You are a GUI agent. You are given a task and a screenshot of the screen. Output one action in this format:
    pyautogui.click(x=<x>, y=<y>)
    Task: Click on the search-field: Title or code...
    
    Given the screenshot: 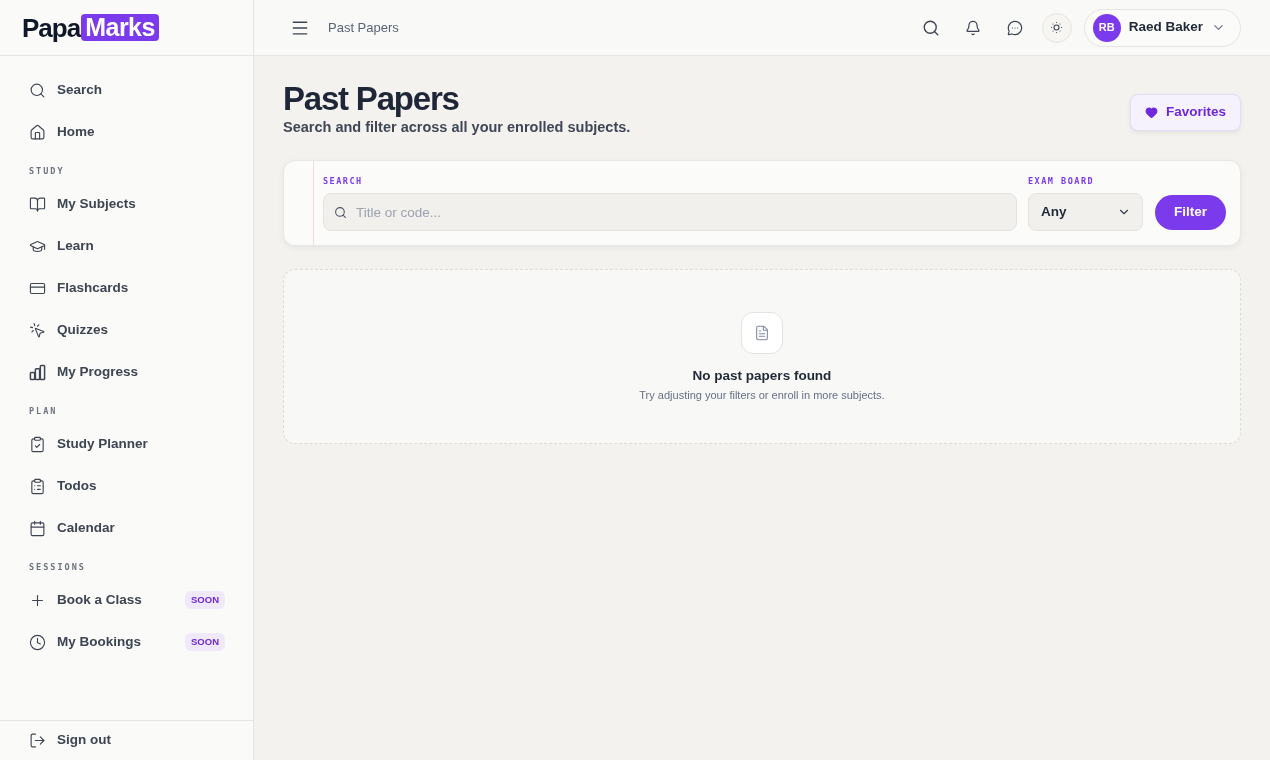 What is the action you would take?
    pyautogui.click(x=670, y=212)
    